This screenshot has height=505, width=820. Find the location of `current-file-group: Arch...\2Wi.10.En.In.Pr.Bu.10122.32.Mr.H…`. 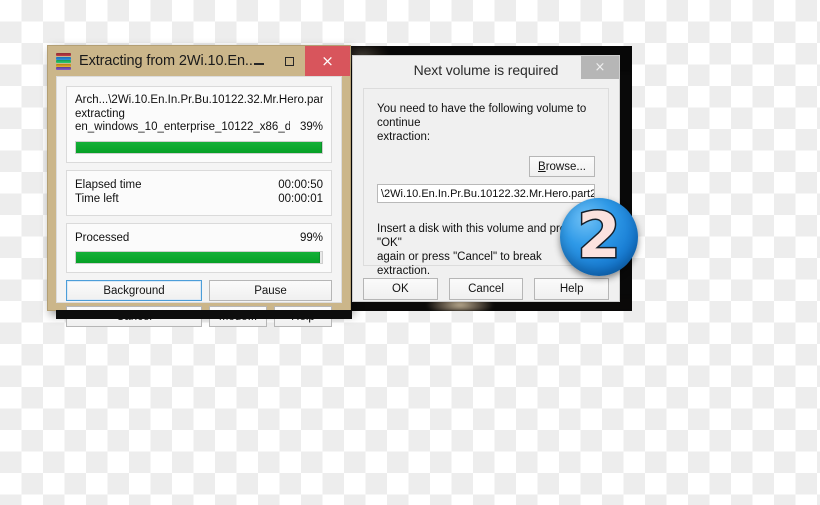

current-file-group: Arch...\2Wi.10.En.In.Pr.Bu.10122.32.Mr.H… is located at coordinates (199, 124).